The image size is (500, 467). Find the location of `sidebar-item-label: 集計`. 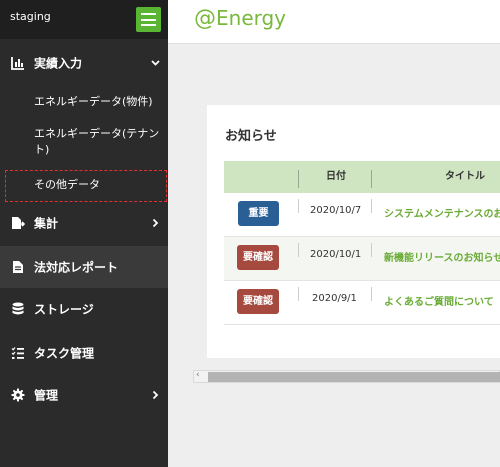

sidebar-item-label: 集計 is located at coordinates (46, 223).